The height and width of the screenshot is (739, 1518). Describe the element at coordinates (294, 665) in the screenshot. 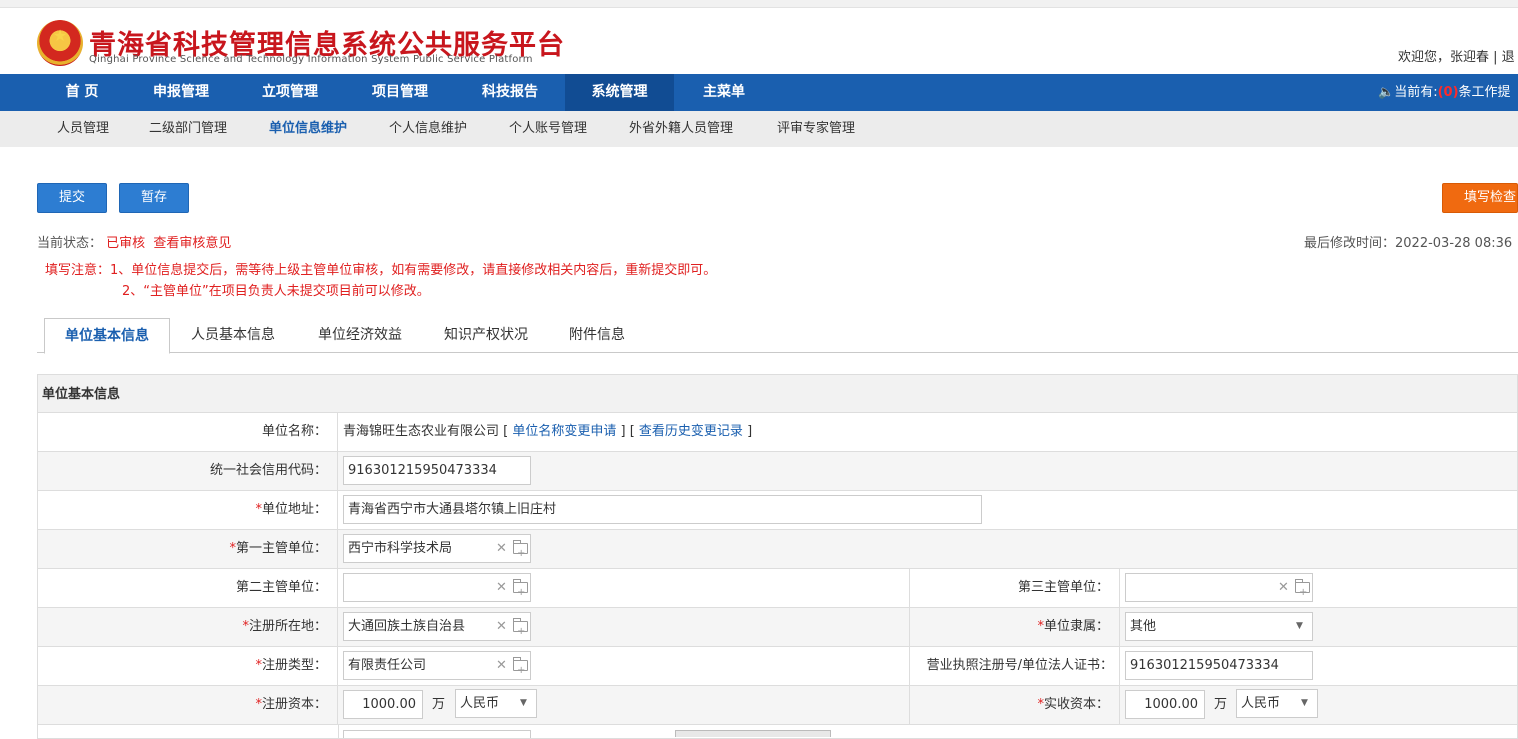

I see `reg-type-label: 注册类型：` at that location.